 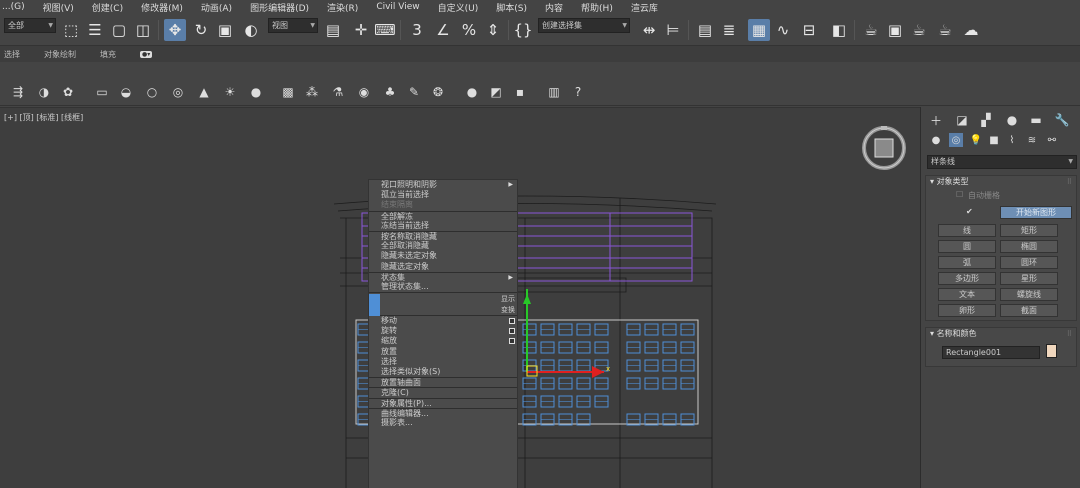 I want to click on shape-button: 截面, so click(x=1029, y=310).